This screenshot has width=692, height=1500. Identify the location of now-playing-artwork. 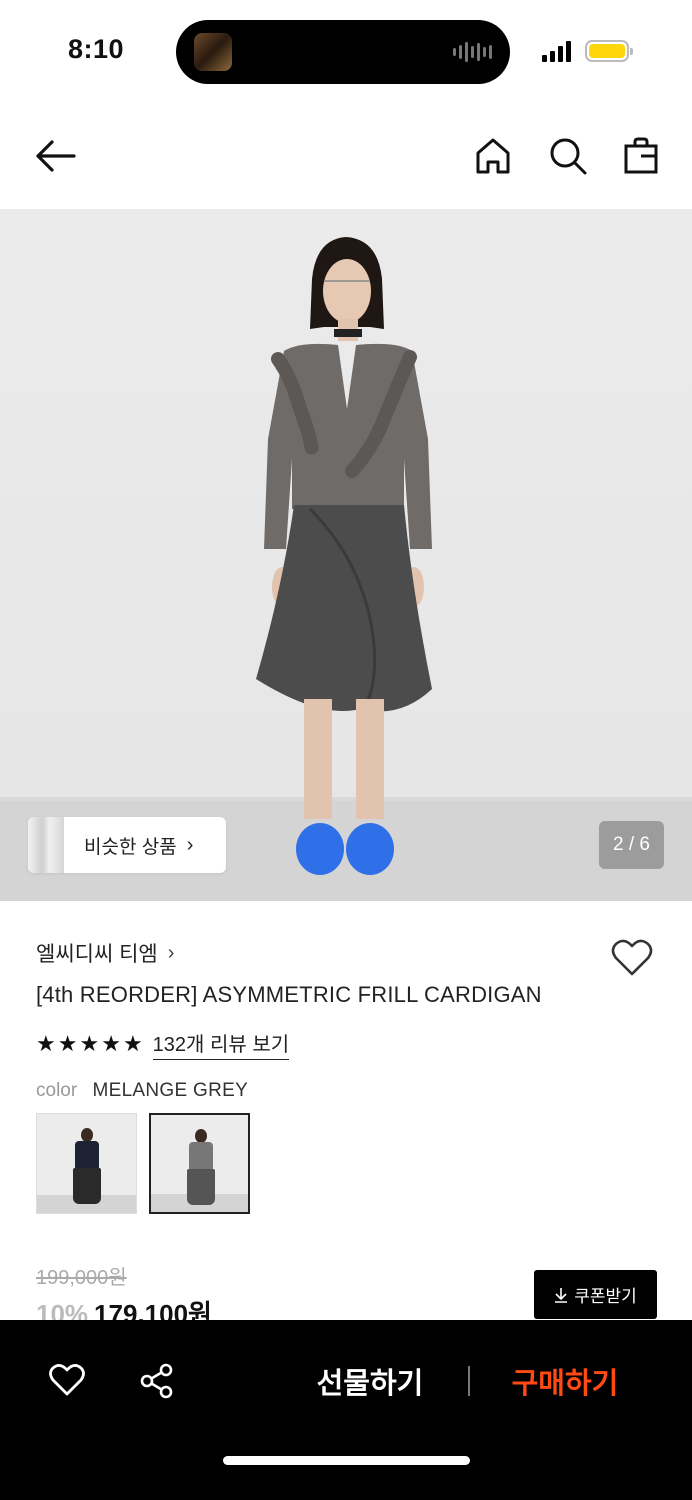
(213, 52).